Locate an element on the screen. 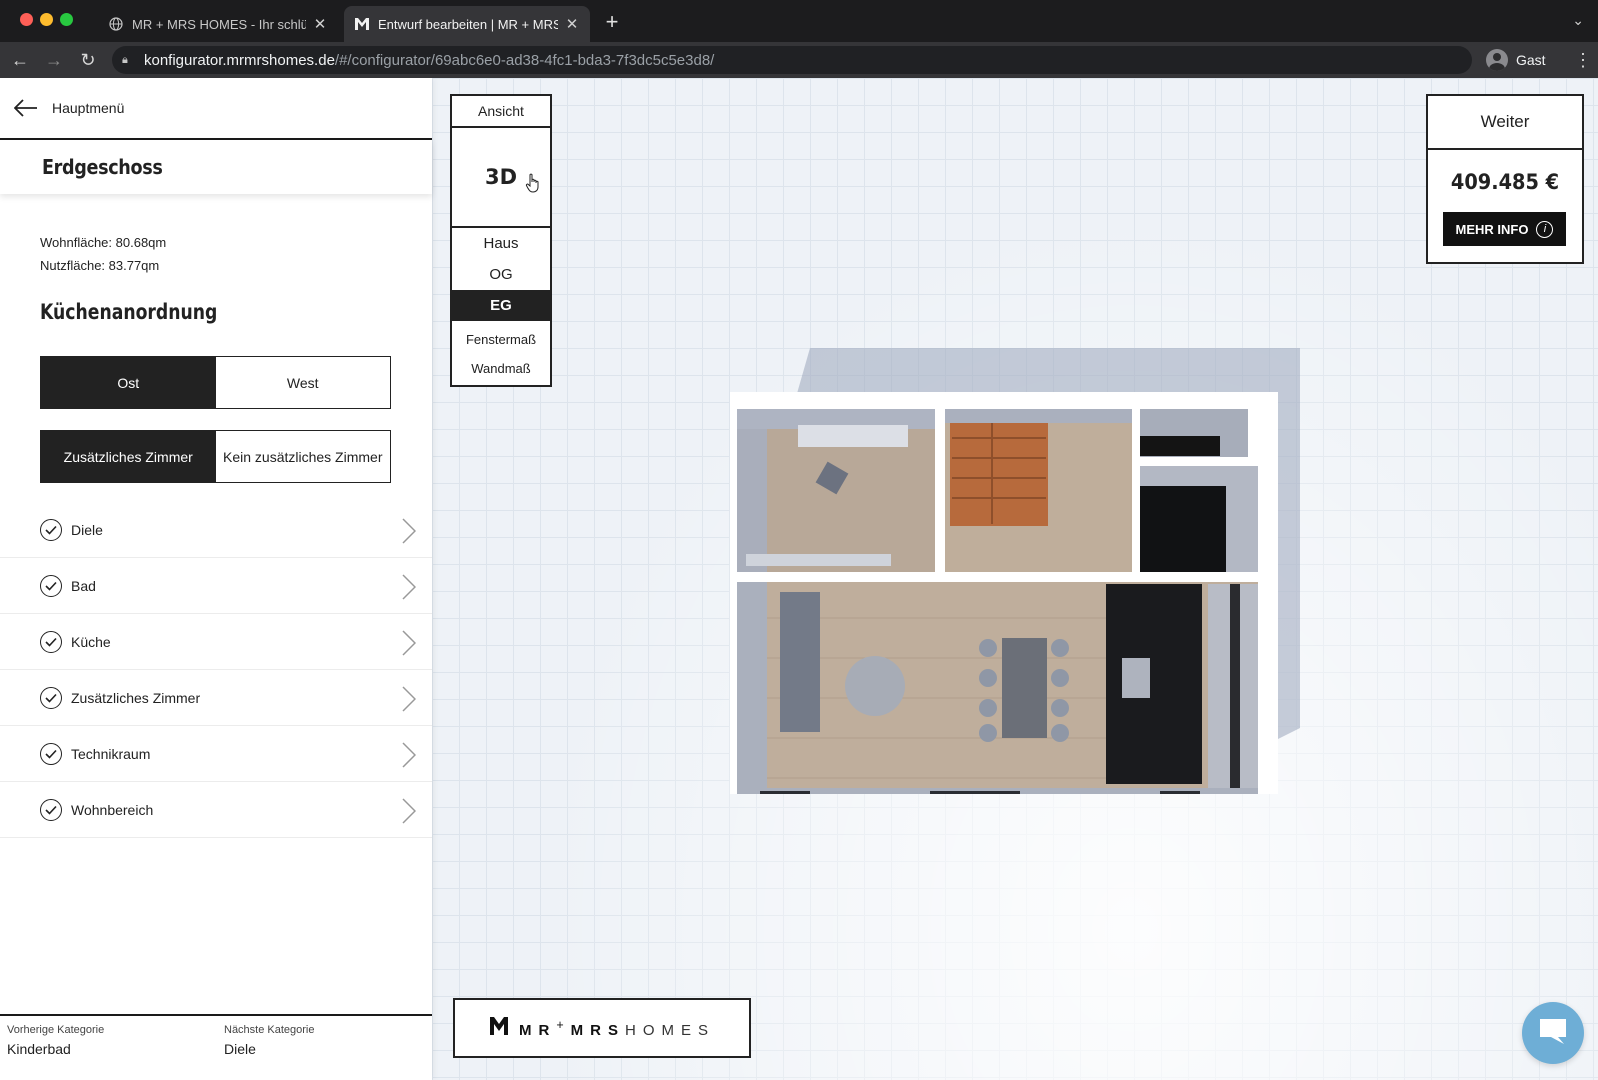 This screenshot has width=1598, height=1080. close-window-button is located at coordinates (26, 19).